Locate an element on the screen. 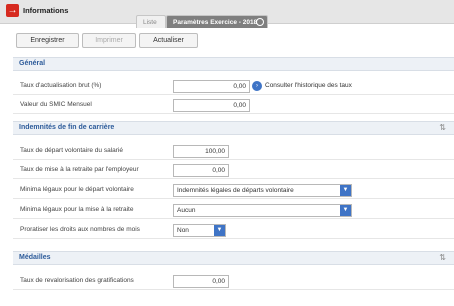  taux-mise-retraite-input: 0,00 is located at coordinates (201, 170).